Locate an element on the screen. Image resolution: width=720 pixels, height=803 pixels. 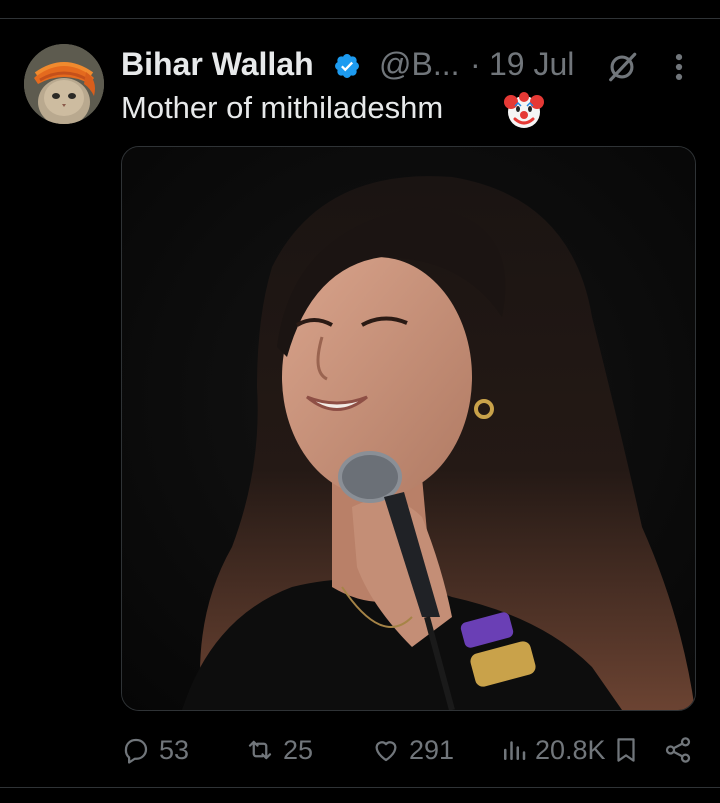
views-button: 20.8K is located at coordinates (552, 750).